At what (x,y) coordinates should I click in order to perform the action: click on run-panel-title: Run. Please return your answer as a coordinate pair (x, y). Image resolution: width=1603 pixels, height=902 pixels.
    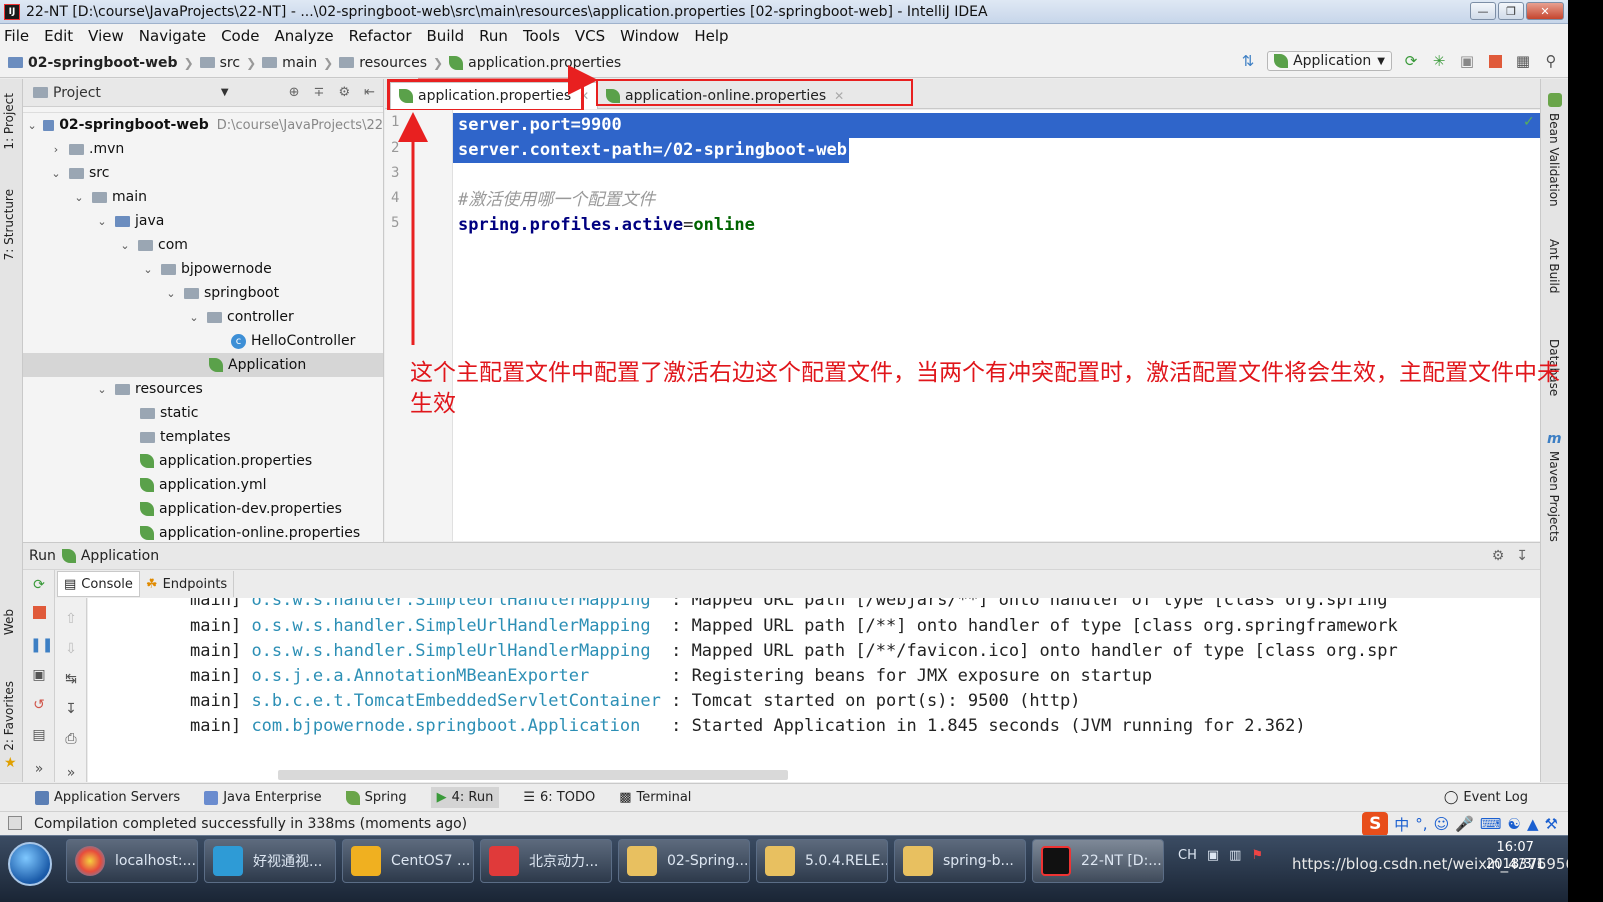
    Looking at the image, I should click on (42, 556).